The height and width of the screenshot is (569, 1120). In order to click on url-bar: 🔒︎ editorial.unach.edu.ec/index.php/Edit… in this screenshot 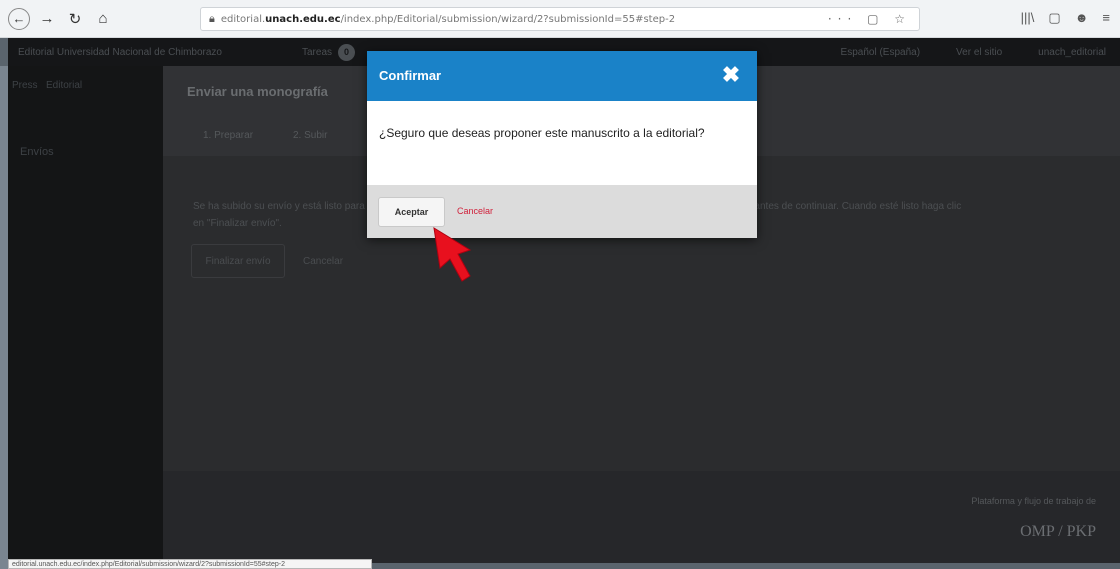, I will do `click(560, 19)`.